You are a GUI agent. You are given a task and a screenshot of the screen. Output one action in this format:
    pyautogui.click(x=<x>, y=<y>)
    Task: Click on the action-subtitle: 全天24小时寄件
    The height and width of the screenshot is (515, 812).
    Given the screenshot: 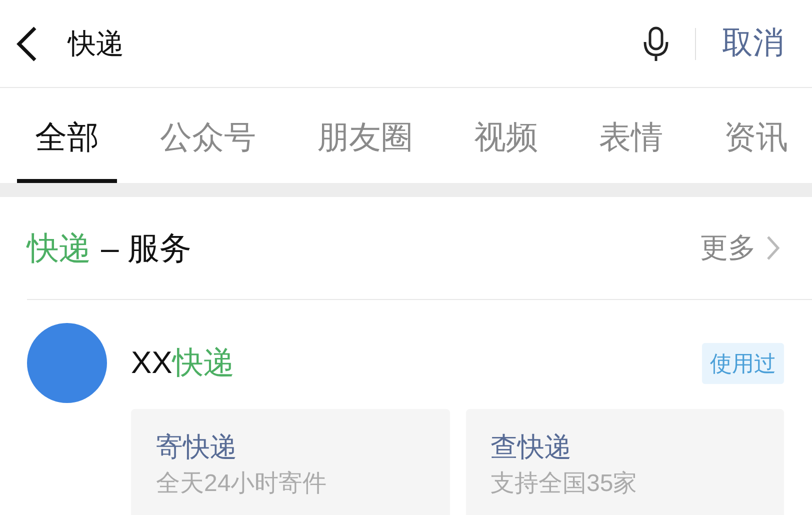 What is the action you would take?
    pyautogui.click(x=242, y=484)
    